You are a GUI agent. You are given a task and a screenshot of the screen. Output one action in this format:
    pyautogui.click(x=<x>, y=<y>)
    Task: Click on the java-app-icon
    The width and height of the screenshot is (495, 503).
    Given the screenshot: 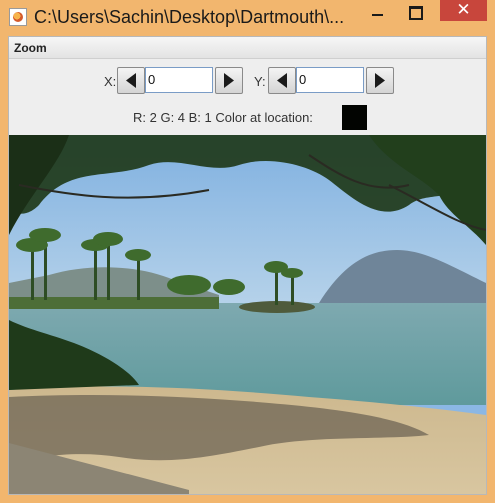 What is the action you would take?
    pyautogui.click(x=18, y=17)
    